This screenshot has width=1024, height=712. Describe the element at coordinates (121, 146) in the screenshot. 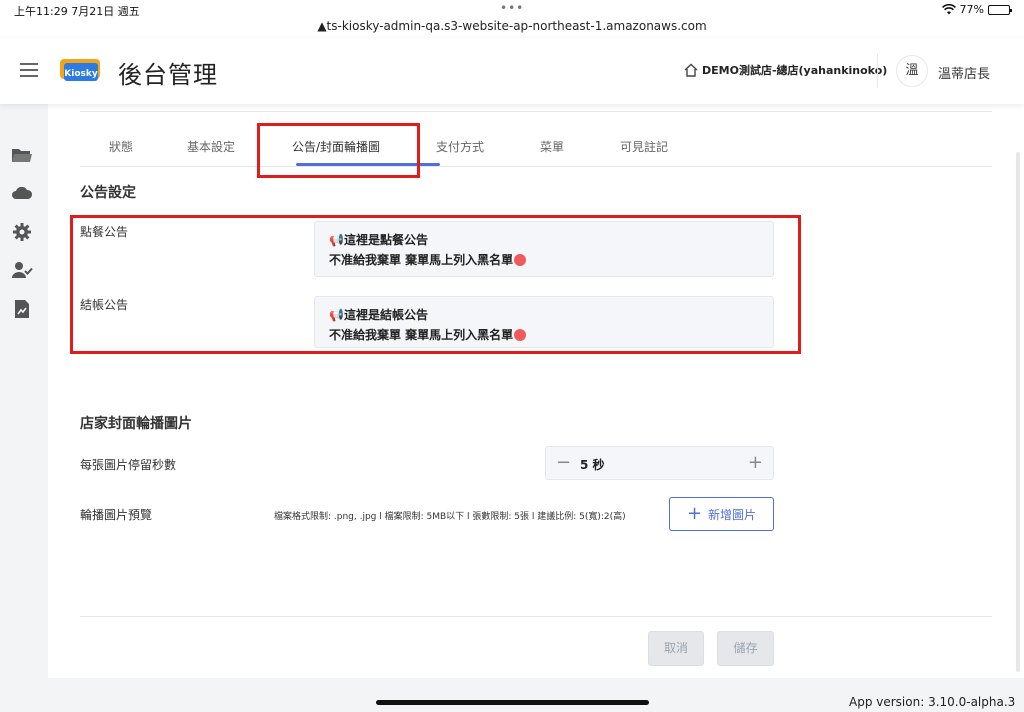

I see `tab-status: 狀態` at that location.